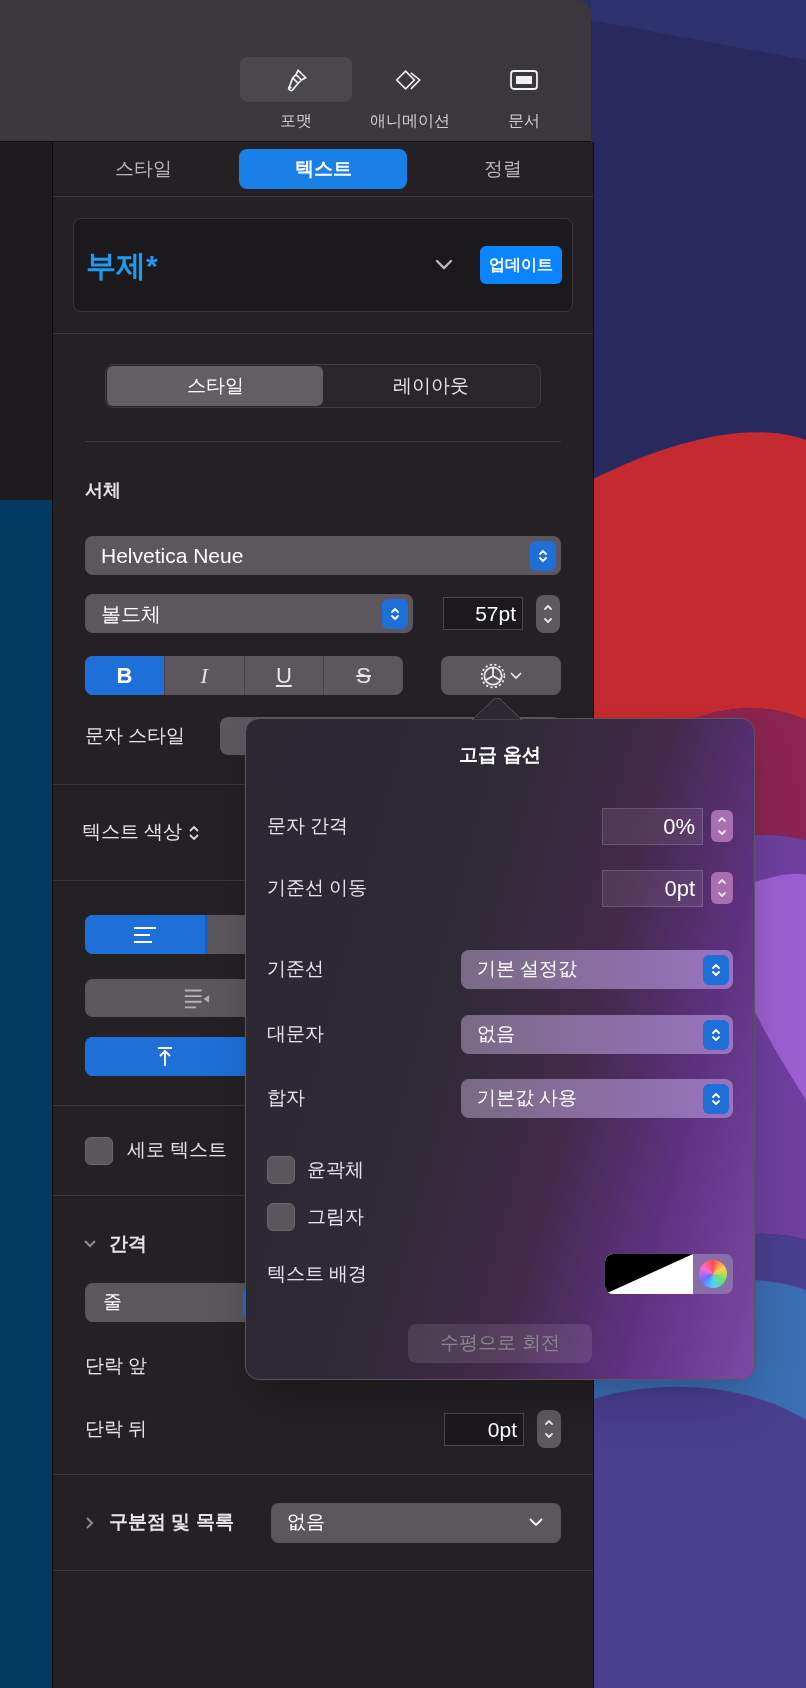  I want to click on checkbox-label: 세로 텍스트, so click(177, 1150).